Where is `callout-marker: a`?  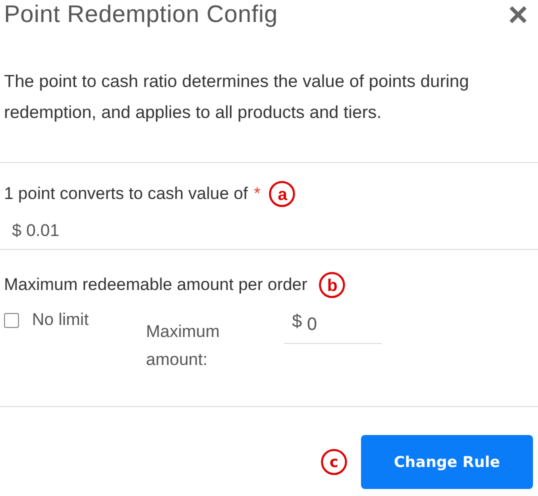 callout-marker: a is located at coordinates (282, 194).